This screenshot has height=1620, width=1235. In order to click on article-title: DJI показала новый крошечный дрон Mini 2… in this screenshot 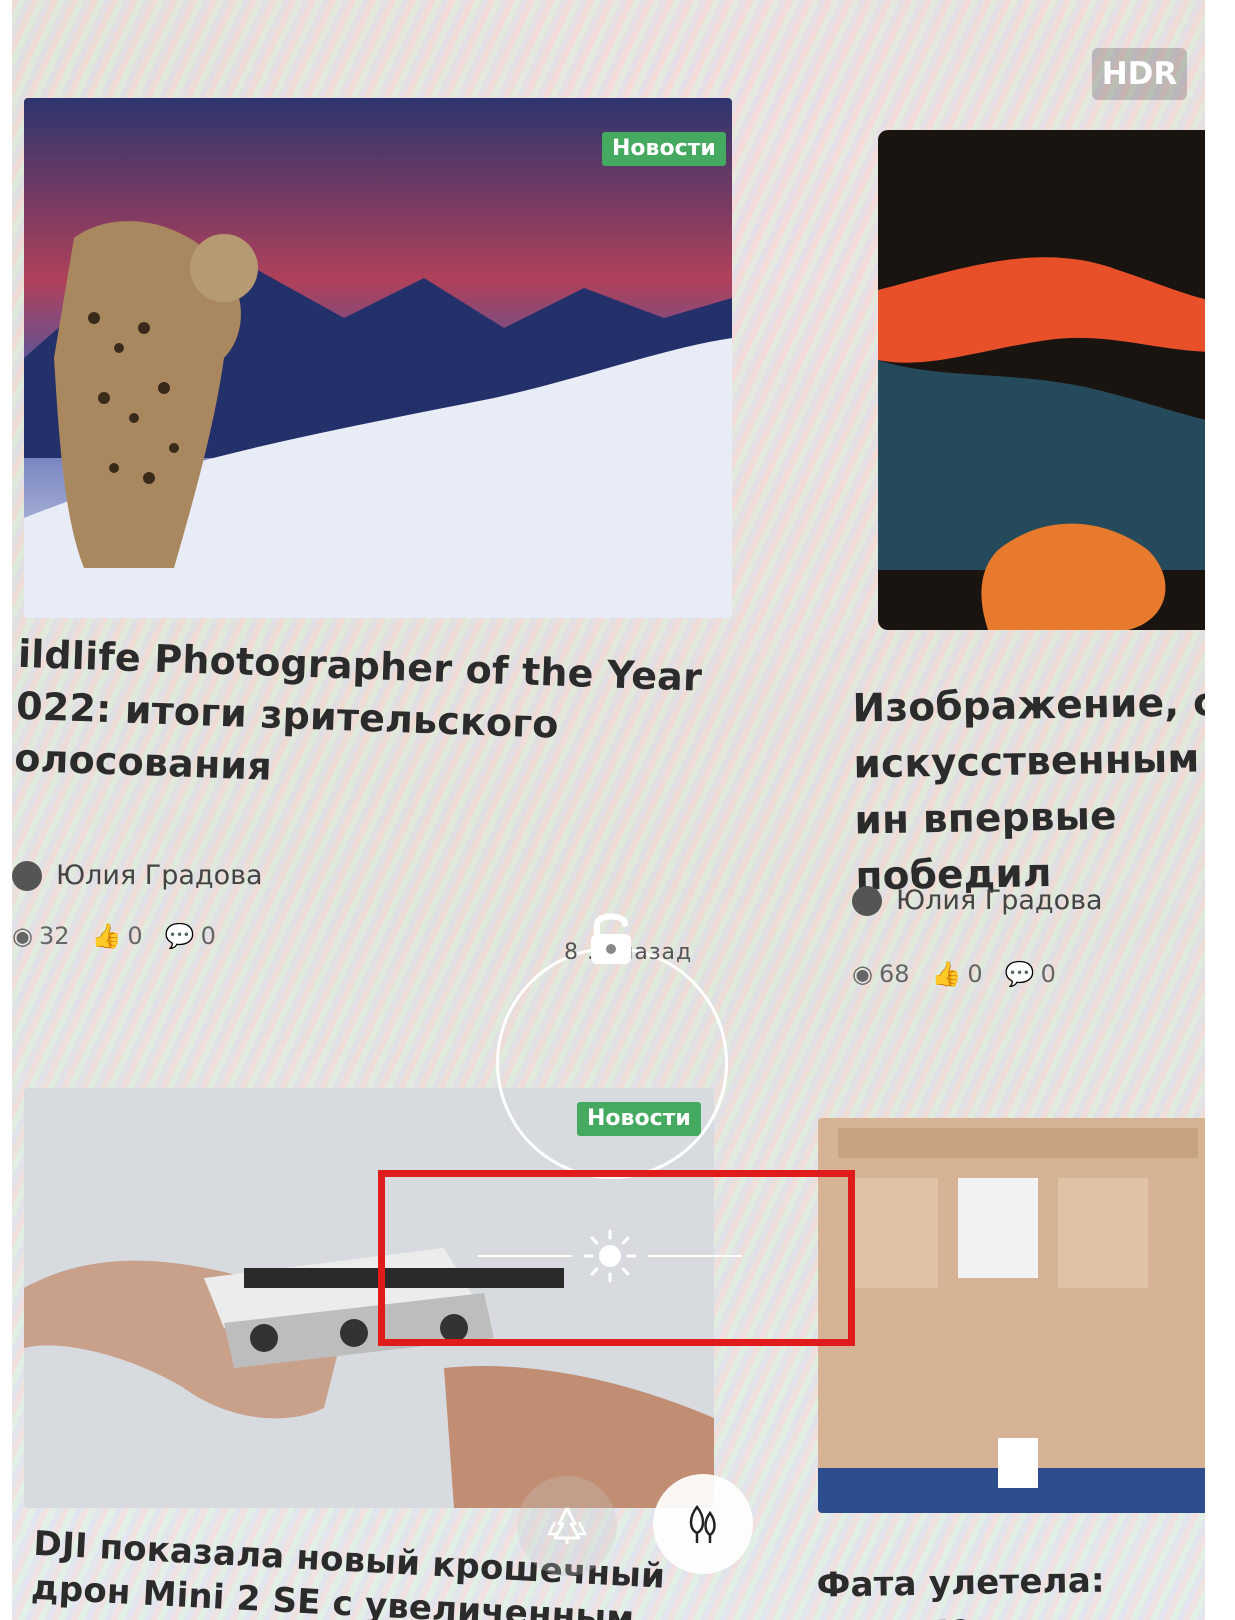, I will do `click(382, 1571)`.